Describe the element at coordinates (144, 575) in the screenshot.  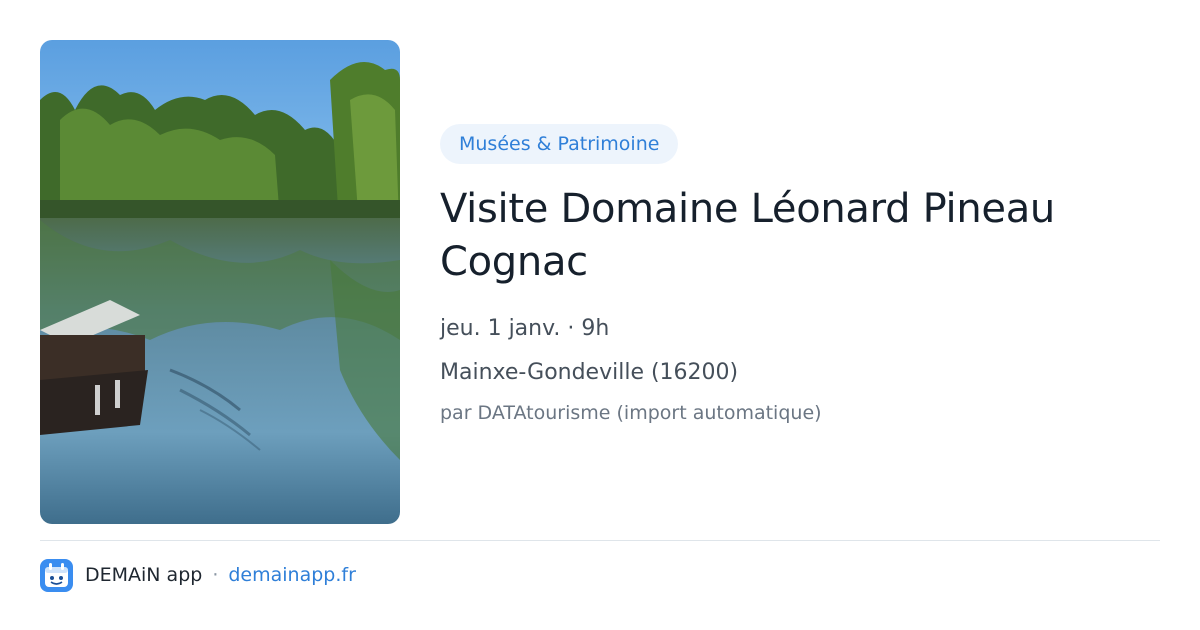
I see `app-name: DEMAiN app` at that location.